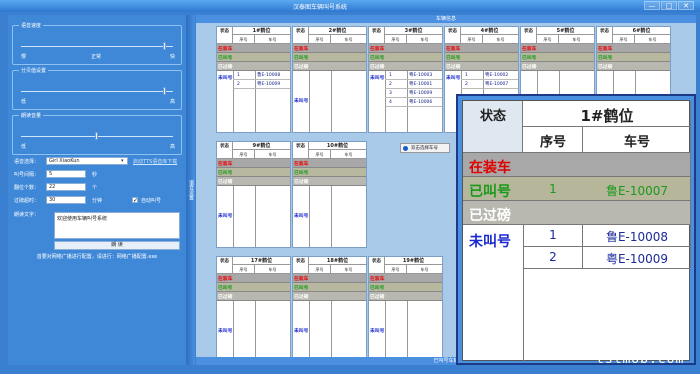 This screenshot has height=374, width=700. I want to click on minimize-button: —, so click(652, 5).